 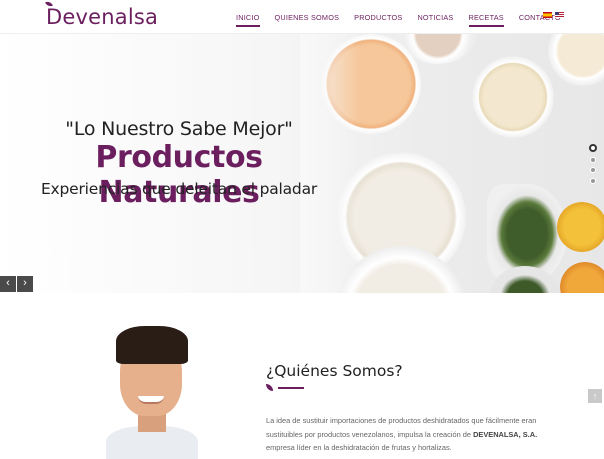 I want to click on hero-headline: Productos Naturales, so click(x=179, y=175).